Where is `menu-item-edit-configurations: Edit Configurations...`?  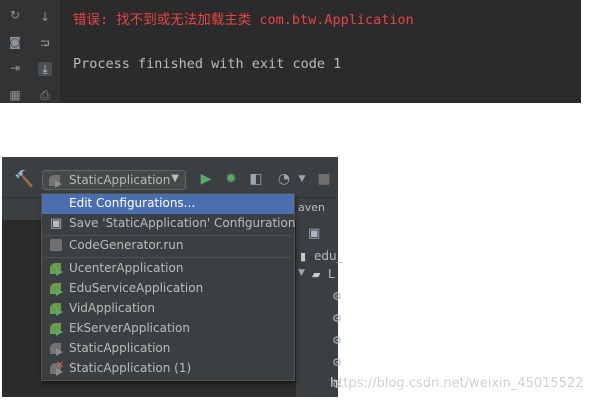
menu-item-edit-configurations: Edit Configurations... is located at coordinates (168, 204).